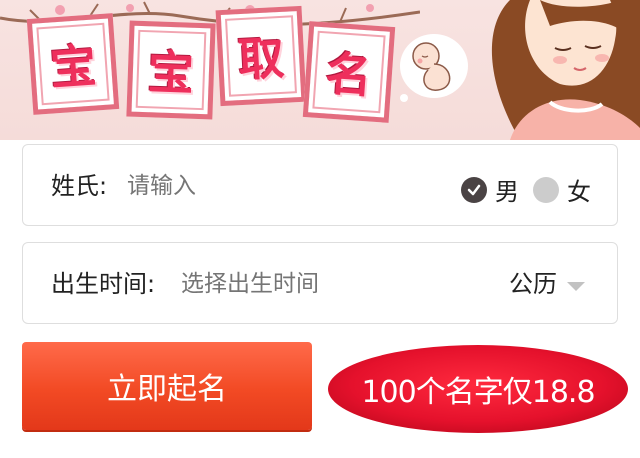  What do you see at coordinates (565, 70) in the screenshot?
I see `mother-illustration` at bounding box center [565, 70].